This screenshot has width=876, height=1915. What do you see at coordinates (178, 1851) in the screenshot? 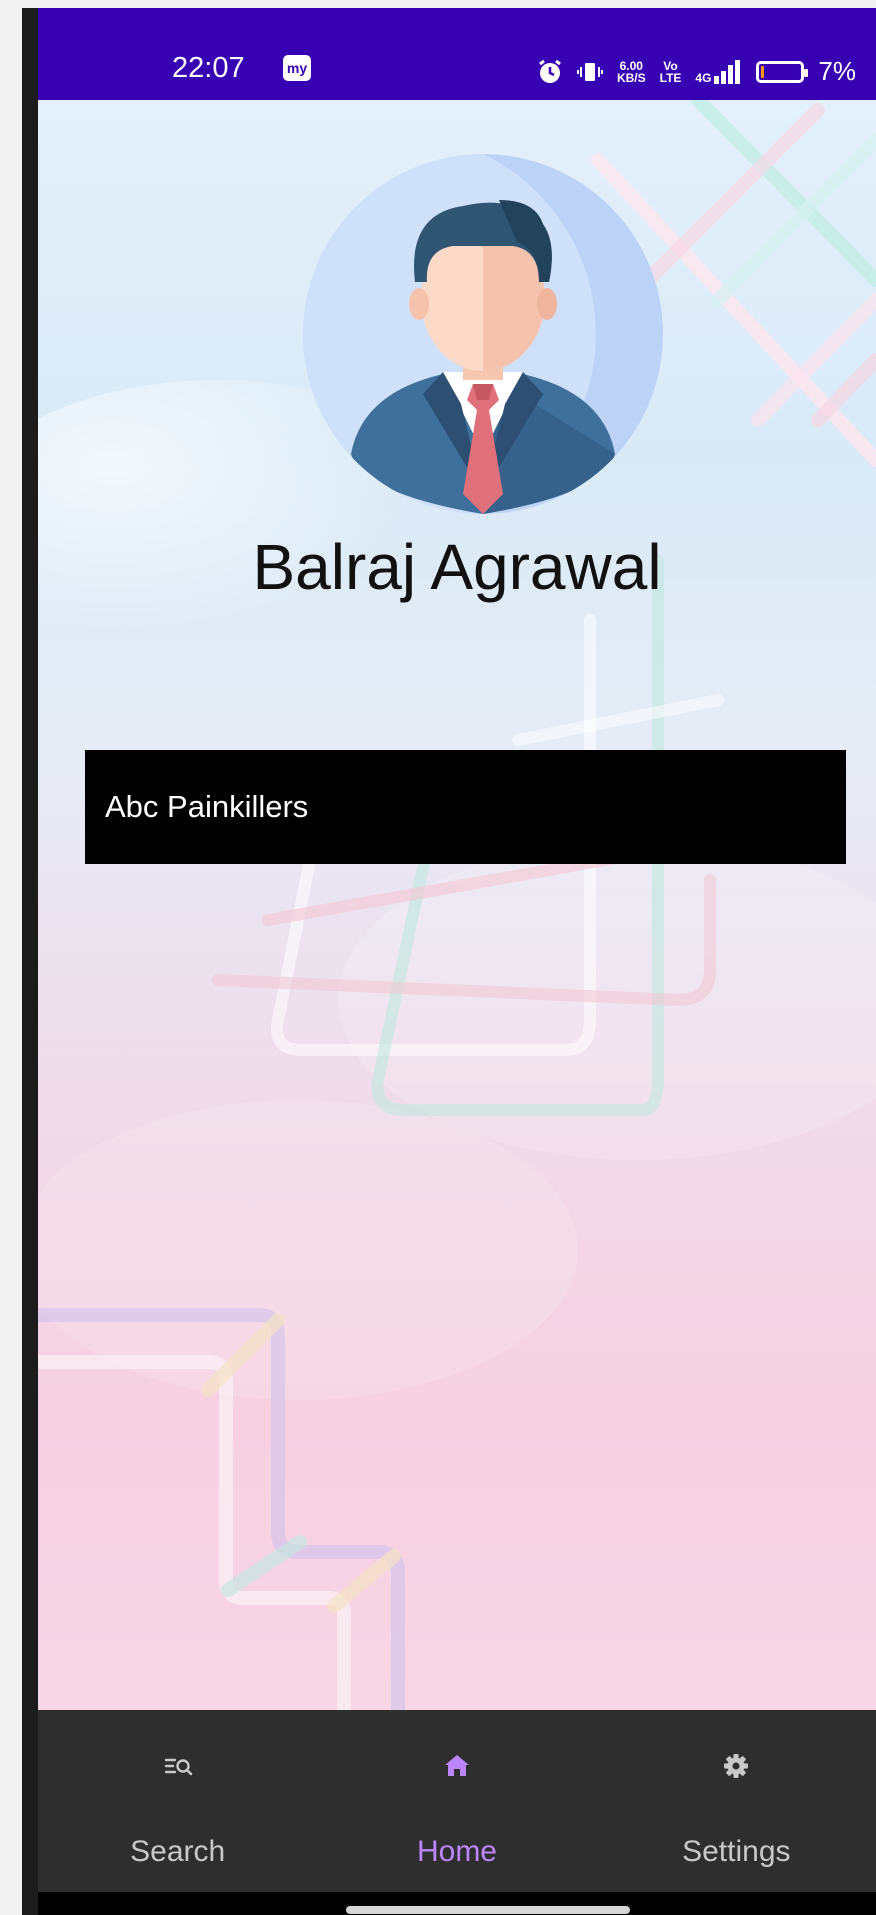
I see `nav-label-search: Search` at bounding box center [178, 1851].